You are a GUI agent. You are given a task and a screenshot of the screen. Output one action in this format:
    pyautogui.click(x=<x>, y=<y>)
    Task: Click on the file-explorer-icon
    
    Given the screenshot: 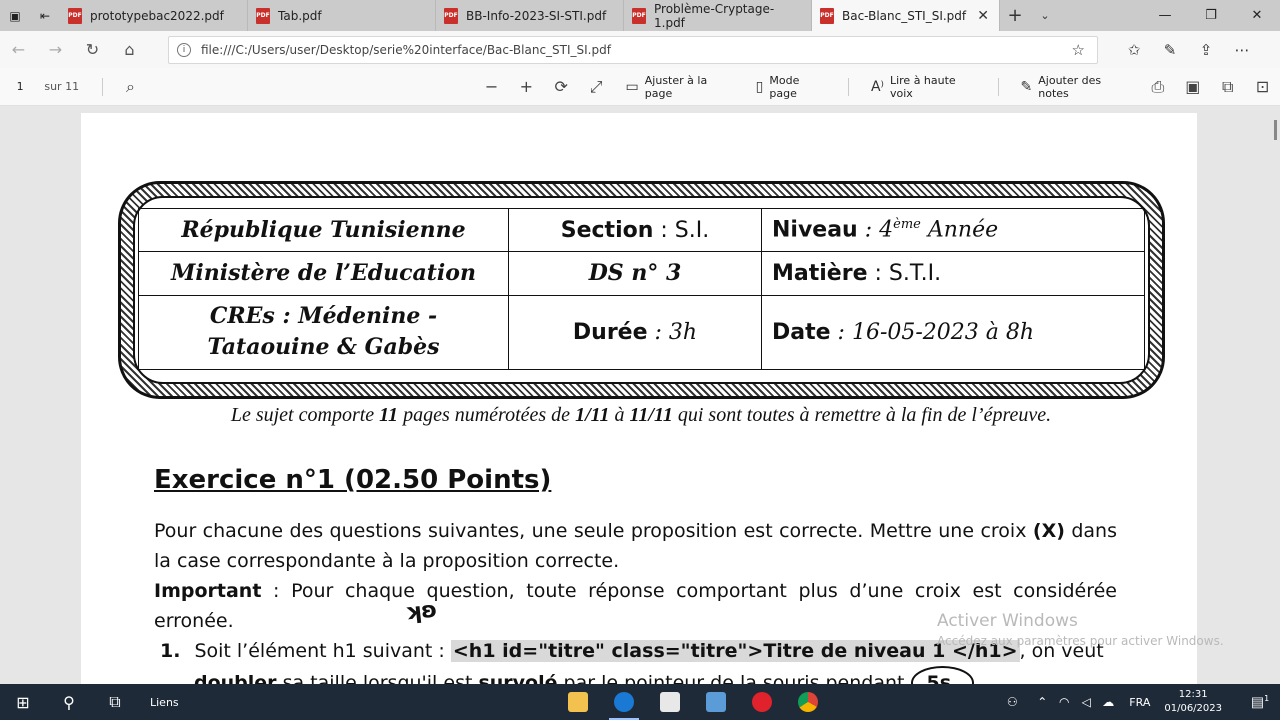 What is the action you would take?
    pyautogui.click(x=578, y=702)
    